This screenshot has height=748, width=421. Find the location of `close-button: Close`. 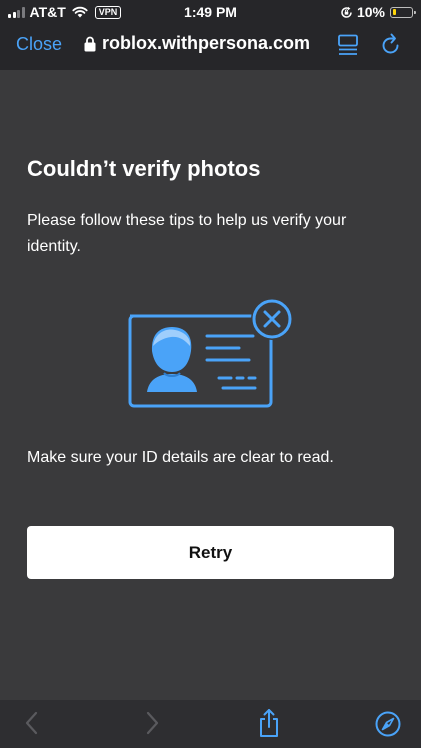

close-button: Close is located at coordinates (39, 44).